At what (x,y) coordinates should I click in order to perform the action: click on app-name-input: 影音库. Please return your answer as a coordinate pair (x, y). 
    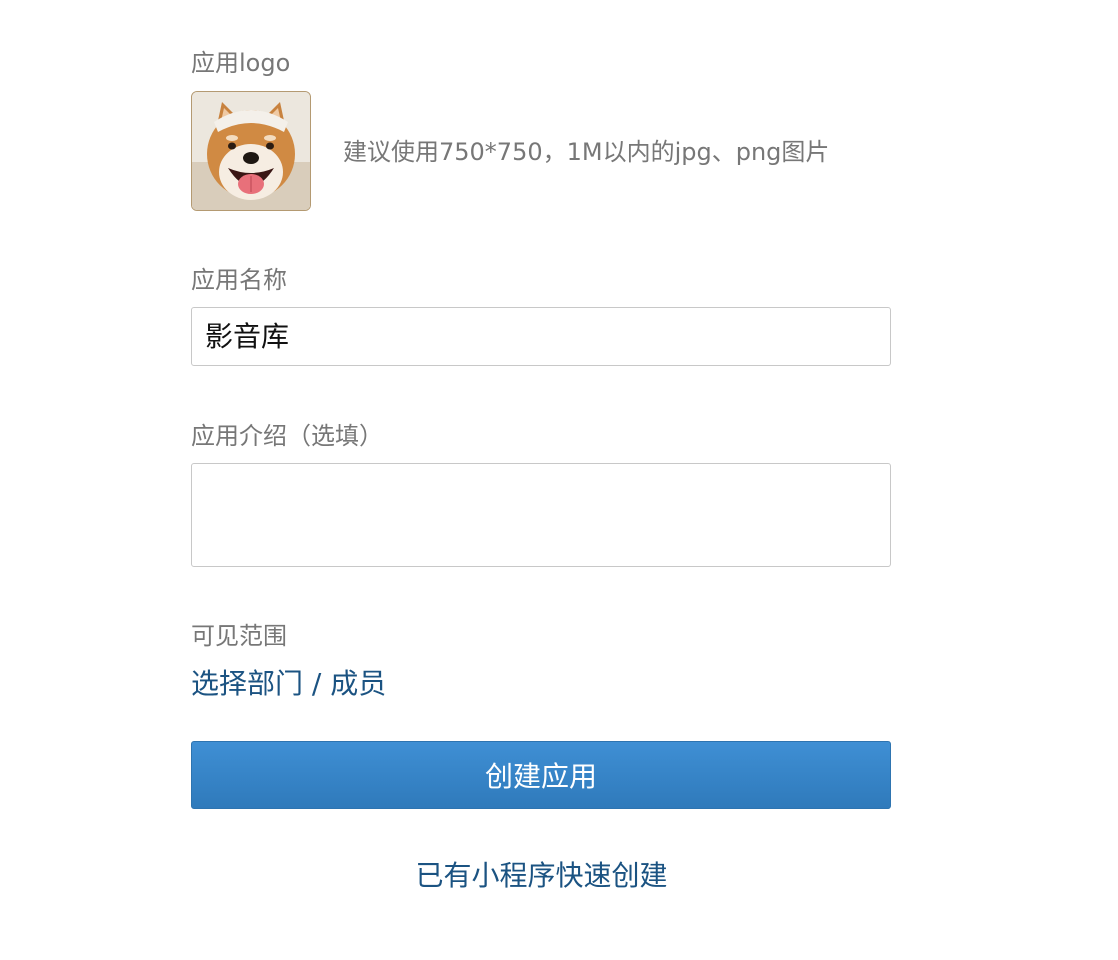
    Looking at the image, I should click on (541, 336).